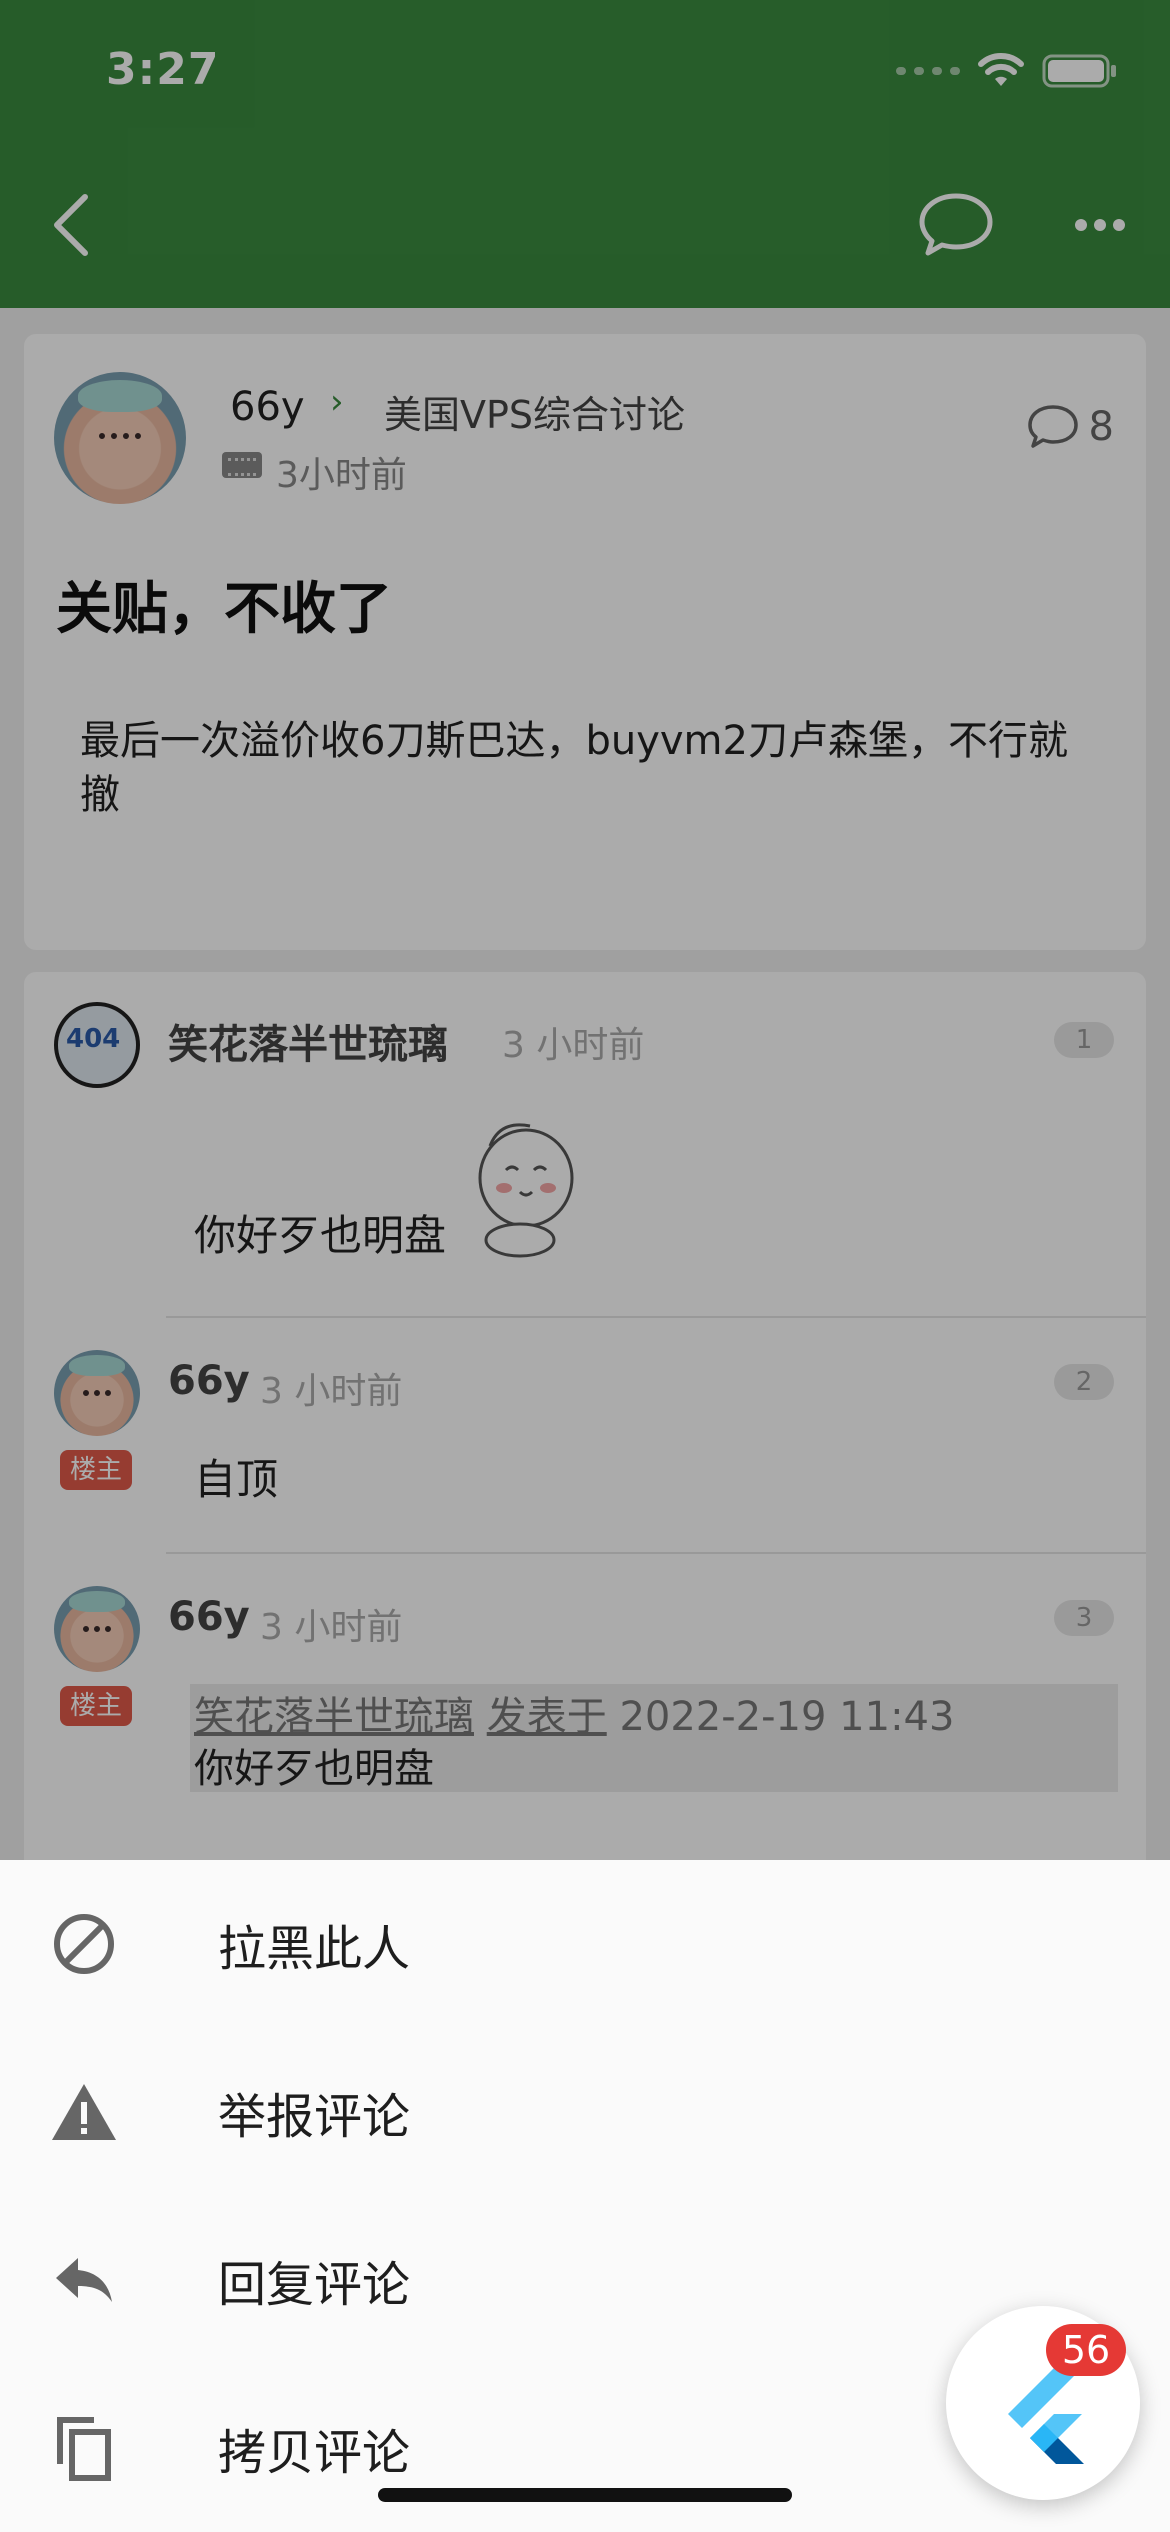 The width and height of the screenshot is (1170, 2532). What do you see at coordinates (585, 2495) in the screenshot?
I see `home-indicator` at bounding box center [585, 2495].